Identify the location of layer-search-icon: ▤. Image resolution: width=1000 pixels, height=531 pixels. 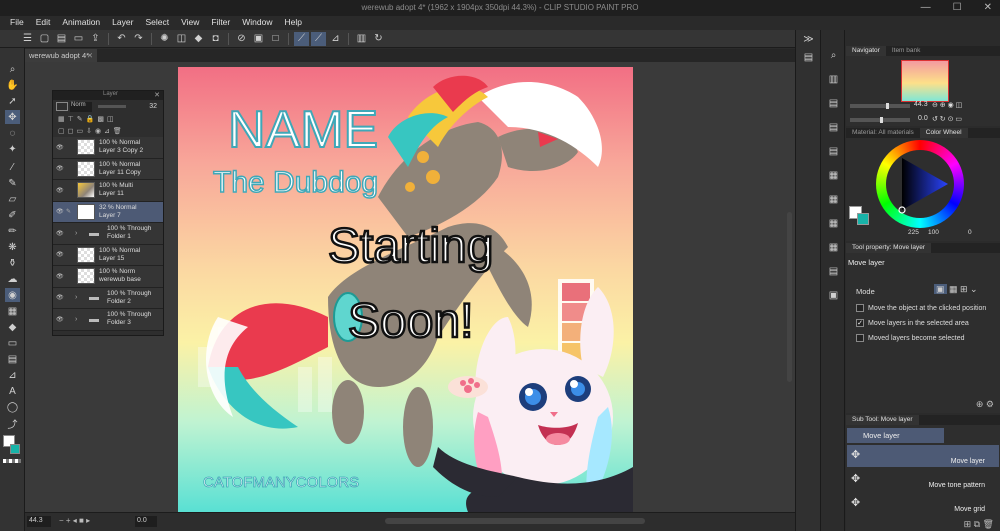
(833, 151).